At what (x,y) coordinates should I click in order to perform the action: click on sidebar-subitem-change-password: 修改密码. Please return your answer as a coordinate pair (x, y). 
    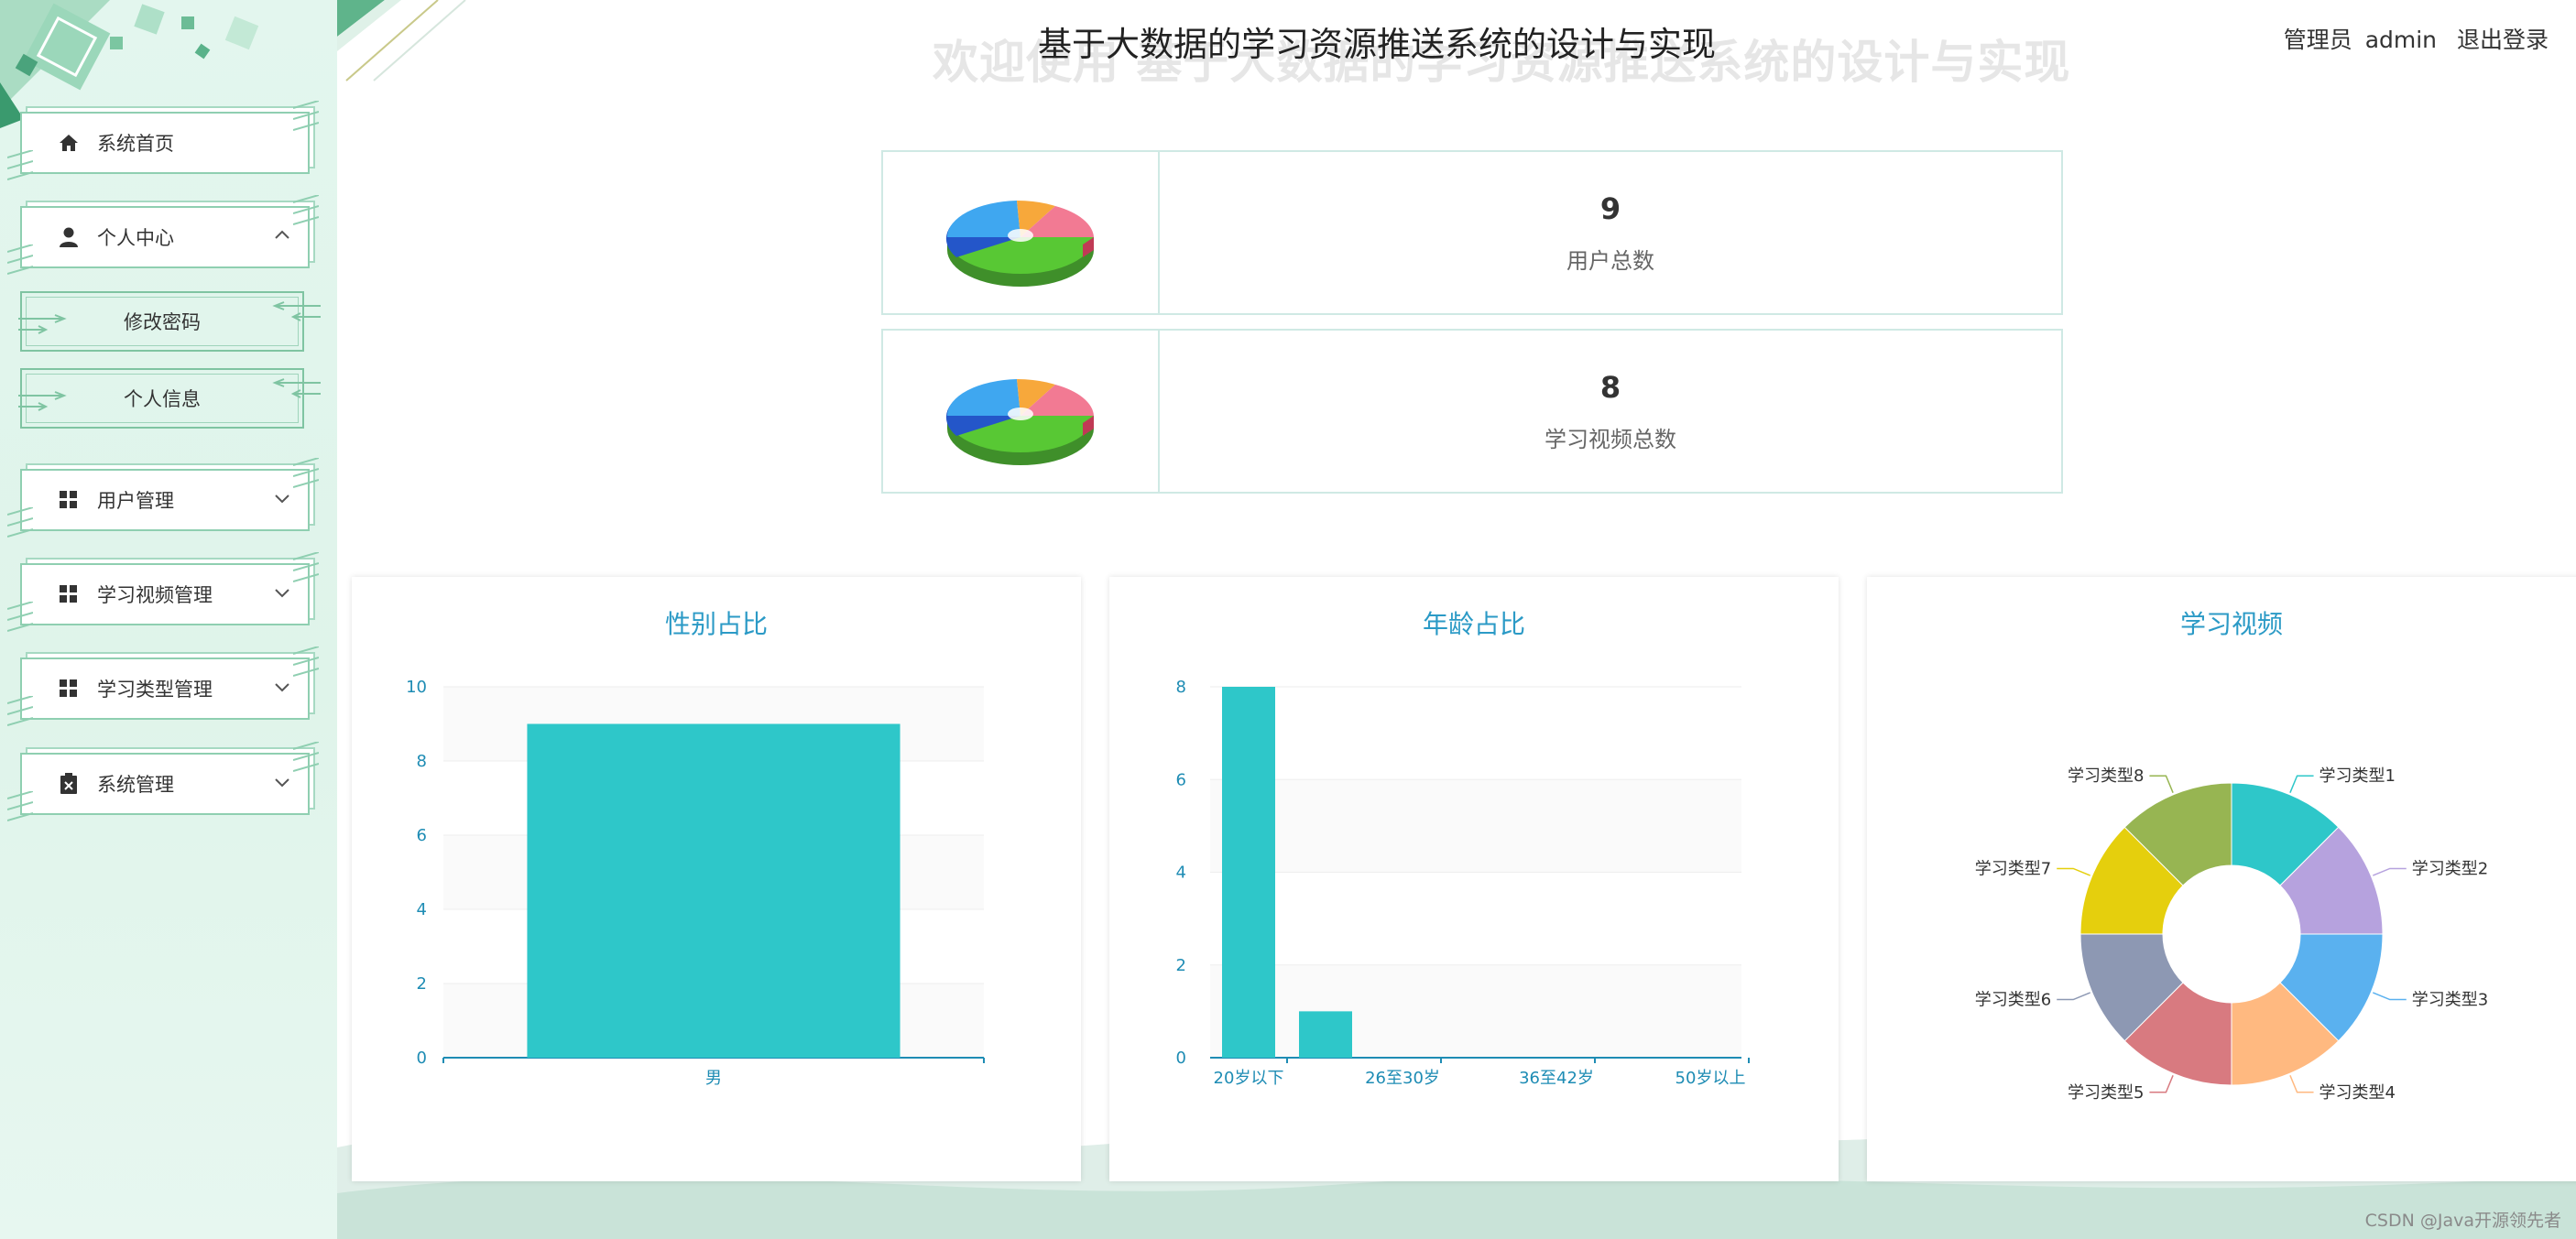
    Looking at the image, I should click on (170, 322).